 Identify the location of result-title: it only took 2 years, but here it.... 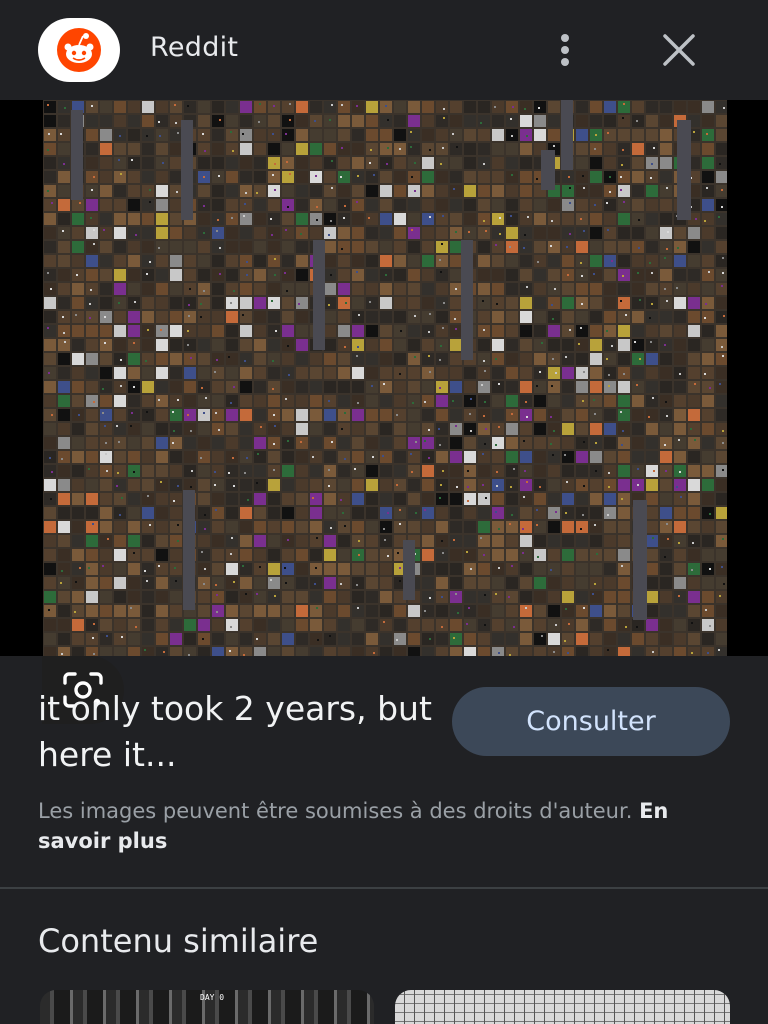
(238, 732).